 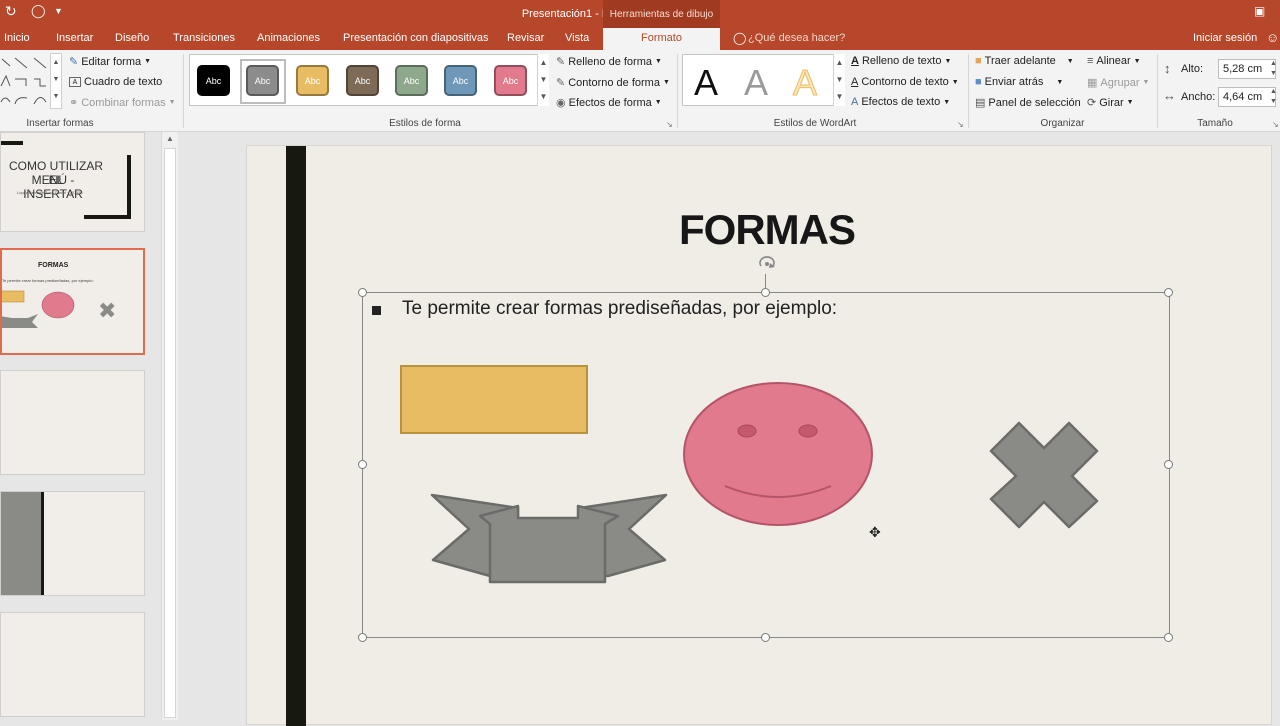 I want to click on group-button: ▦ Agrupar ▼, so click(x=1118, y=83).